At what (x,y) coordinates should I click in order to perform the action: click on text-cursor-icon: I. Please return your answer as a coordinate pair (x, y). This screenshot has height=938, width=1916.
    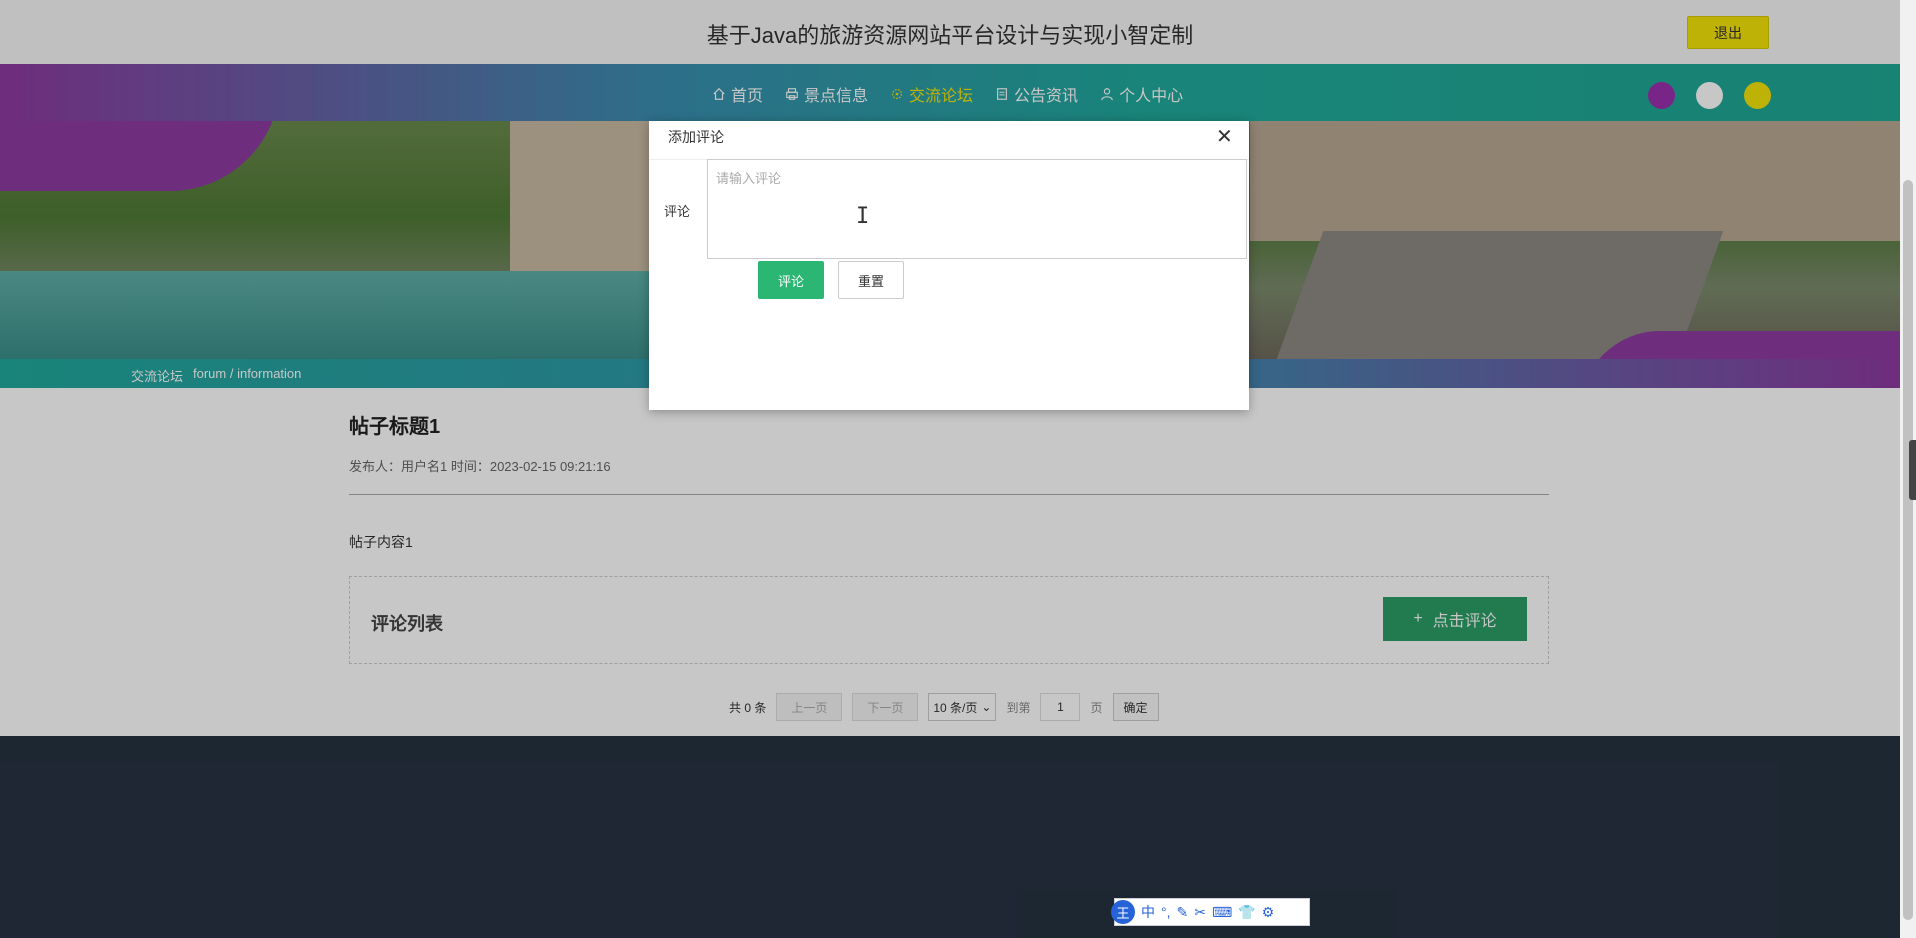
    Looking at the image, I should click on (863, 216).